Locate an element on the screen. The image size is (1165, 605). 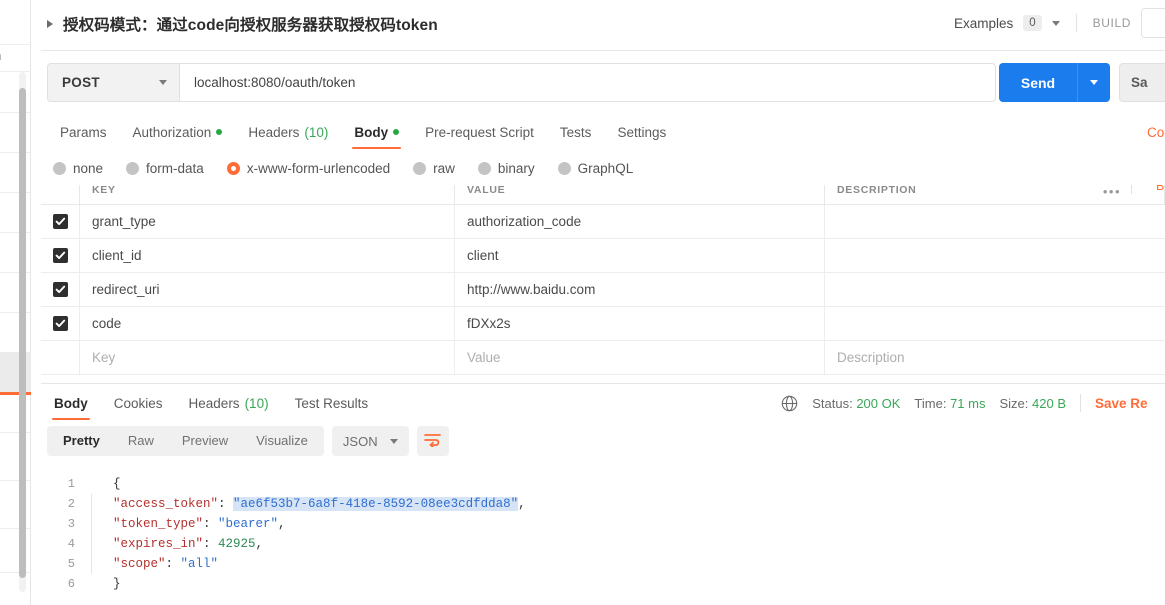
save-button: Sa is located at coordinates (1142, 82).